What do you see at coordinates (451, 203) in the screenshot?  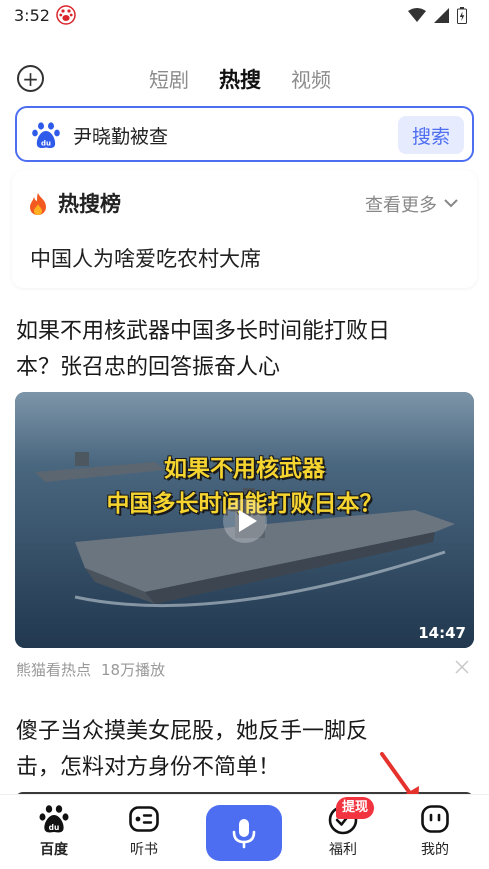 I see `chevron-down-icon` at bounding box center [451, 203].